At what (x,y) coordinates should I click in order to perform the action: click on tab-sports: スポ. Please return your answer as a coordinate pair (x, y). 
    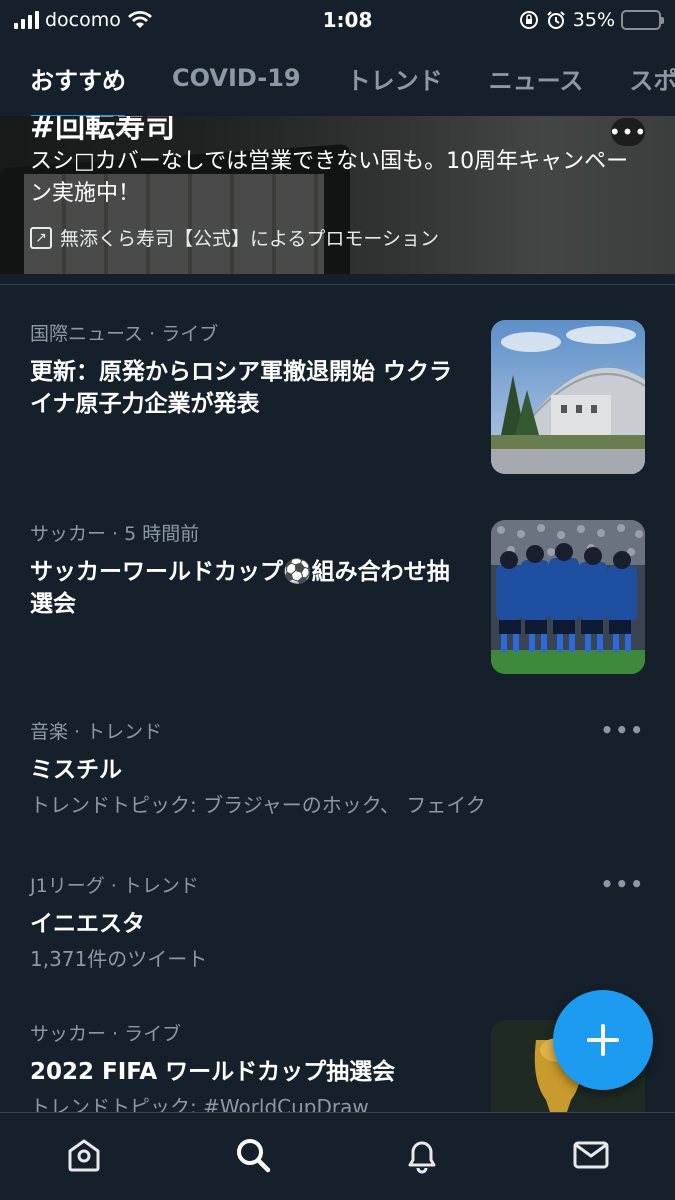
    Looking at the image, I should click on (652, 78).